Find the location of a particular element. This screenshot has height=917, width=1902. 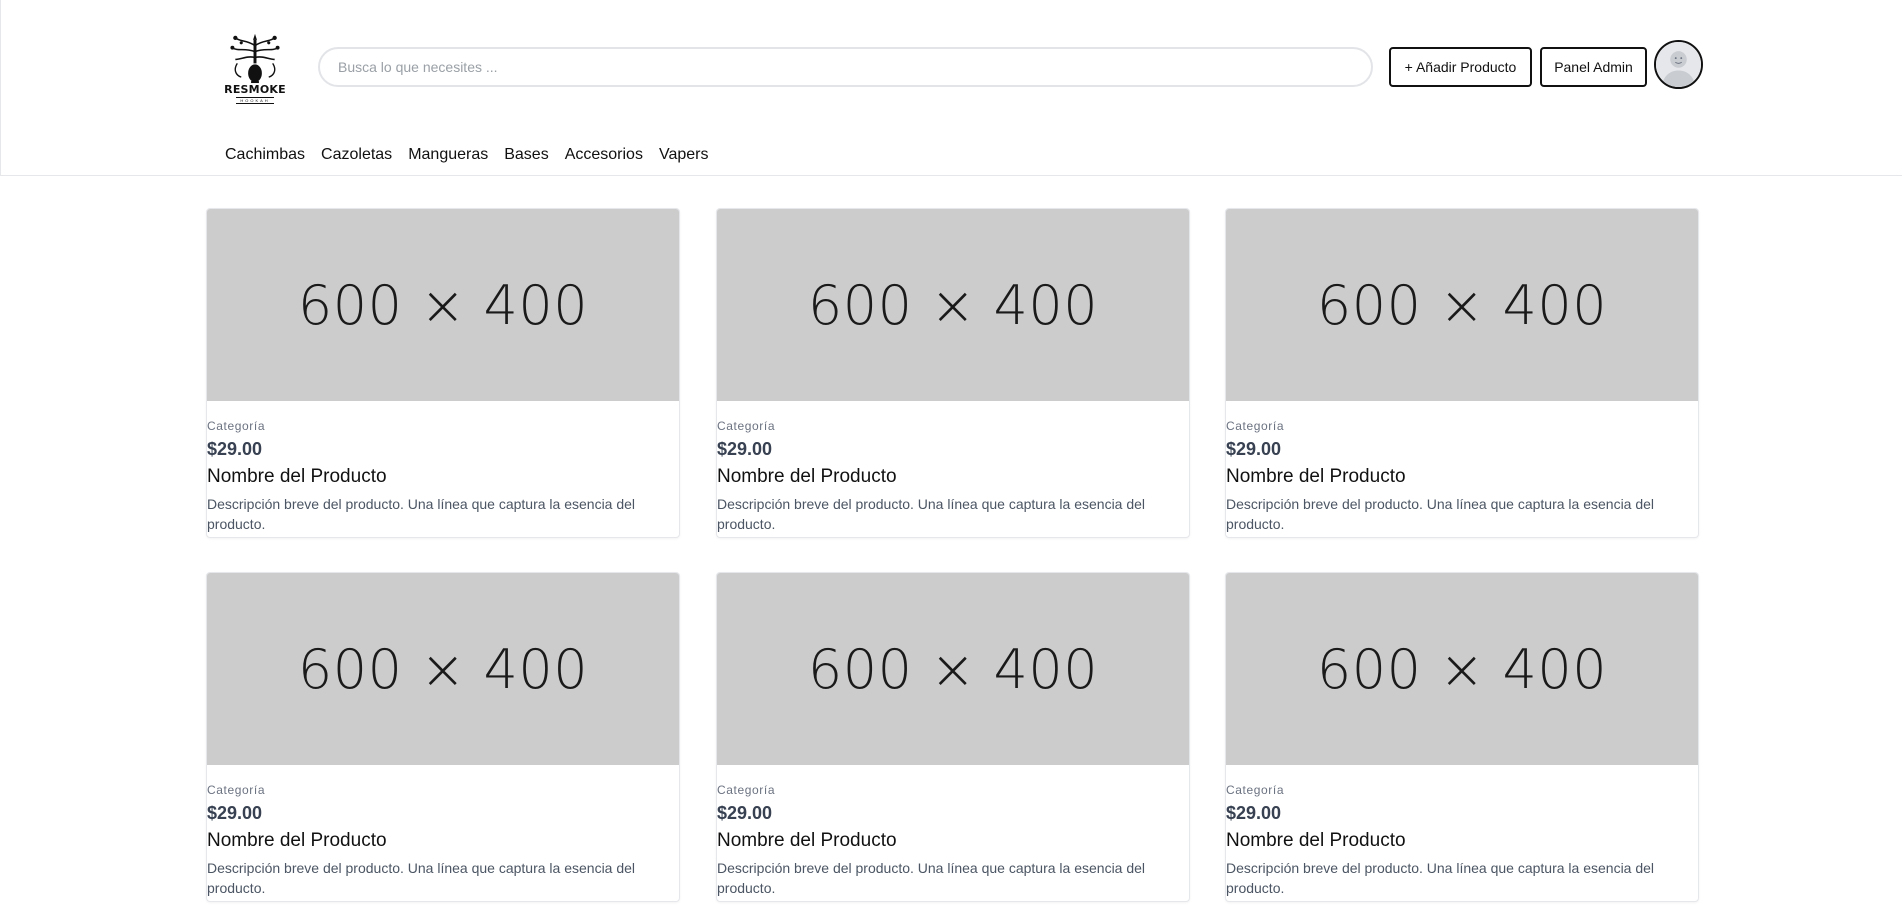

nav-item-accesorios: Accesorios is located at coordinates (604, 155).